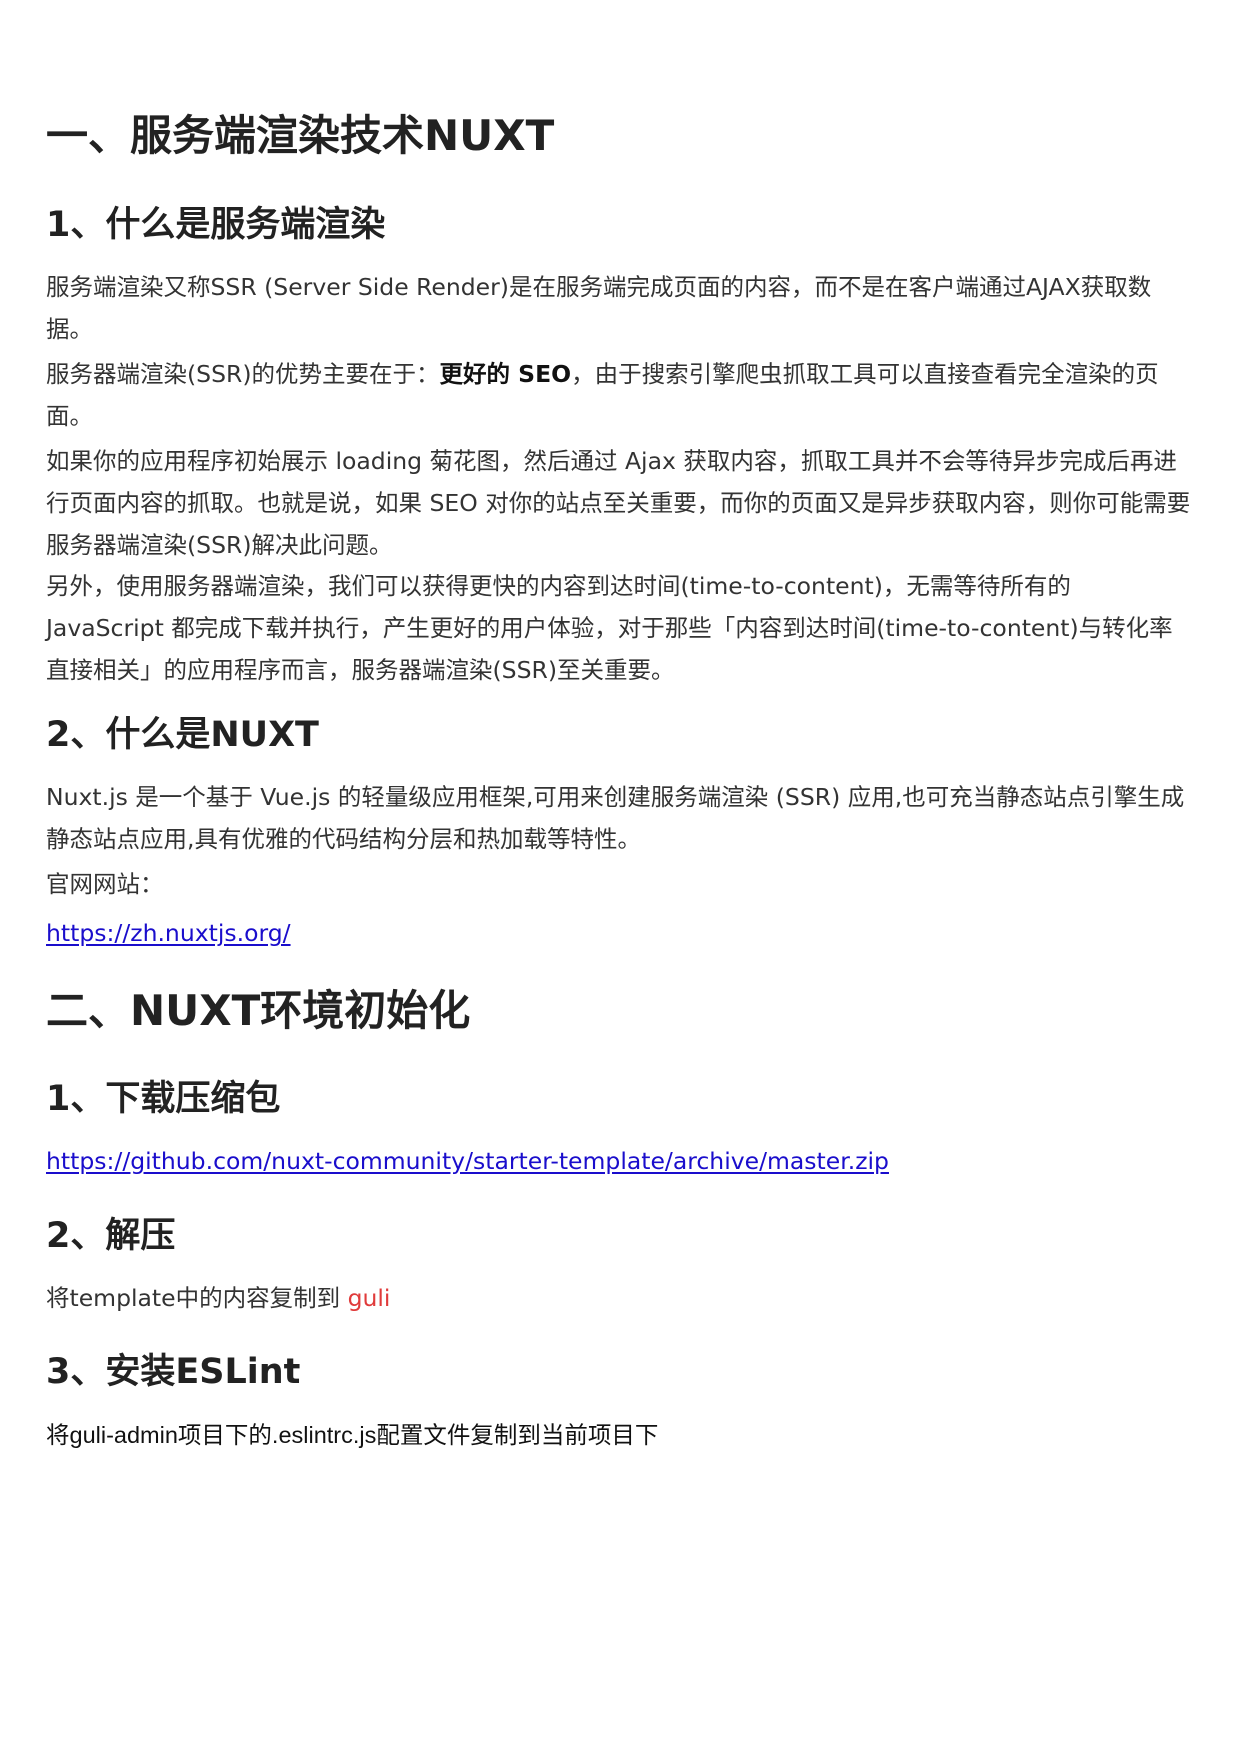 The width and height of the screenshot is (1240, 1754). Describe the element at coordinates (182, 735) in the screenshot. I see `subsection-1-2-title: 2、什么是NUXT` at that location.